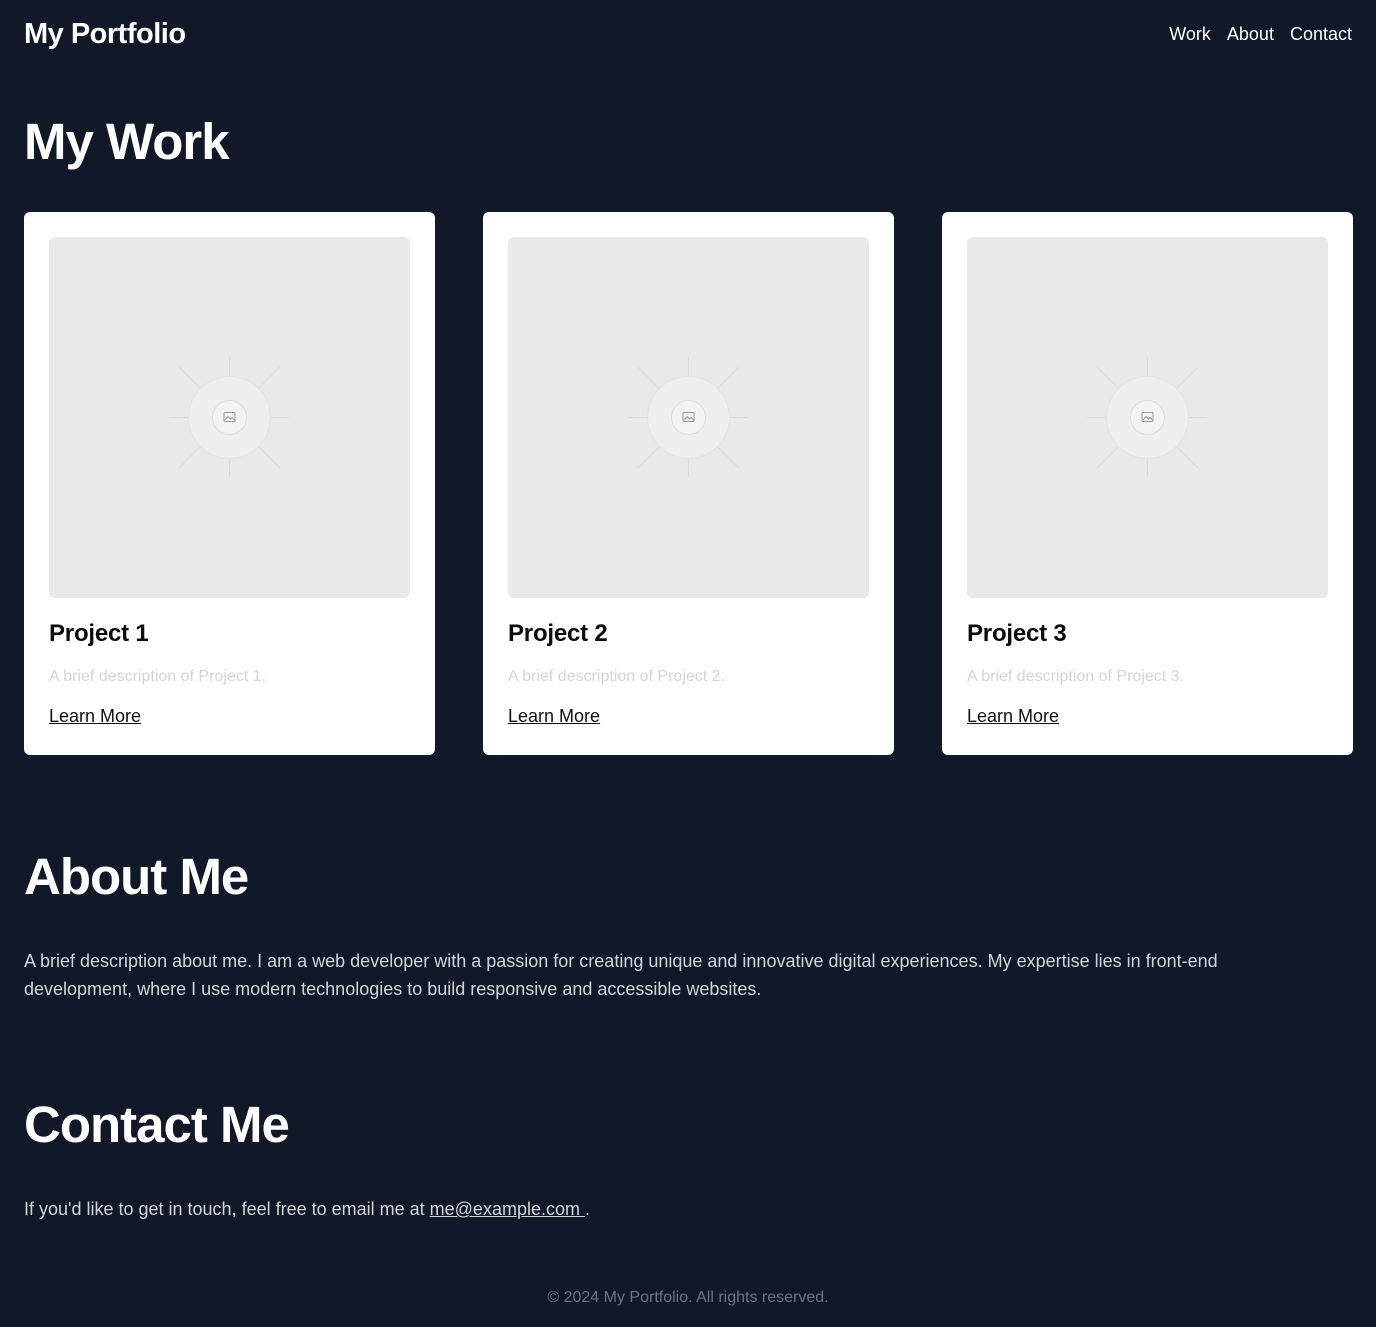  Describe the element at coordinates (558, 633) in the screenshot. I see `project-title: Project 2` at that location.